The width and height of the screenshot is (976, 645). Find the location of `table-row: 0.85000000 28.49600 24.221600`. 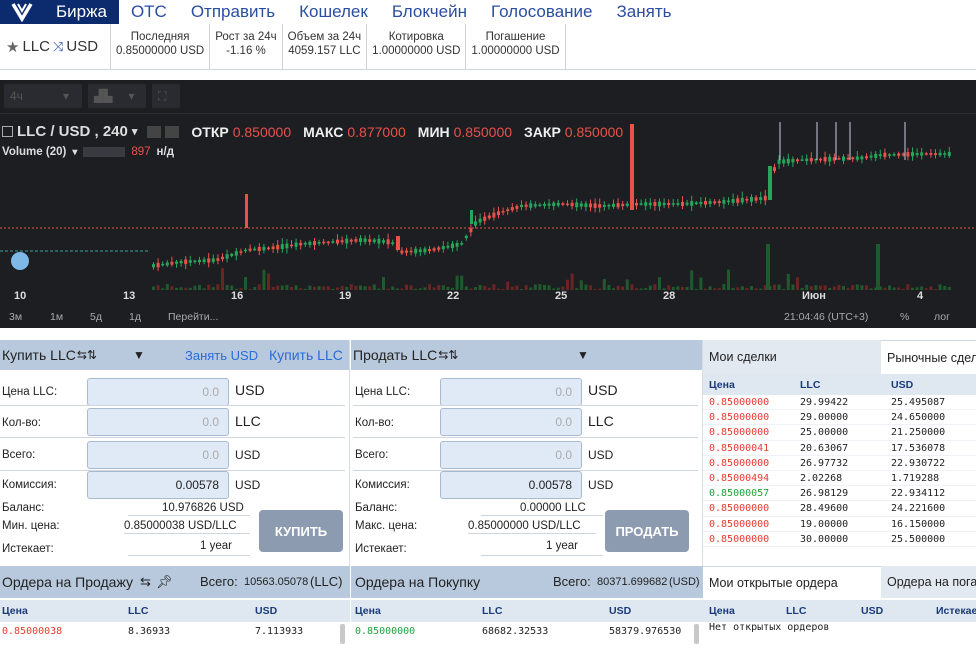

table-row: 0.85000000 28.49600 24.221600 is located at coordinates (839, 509).